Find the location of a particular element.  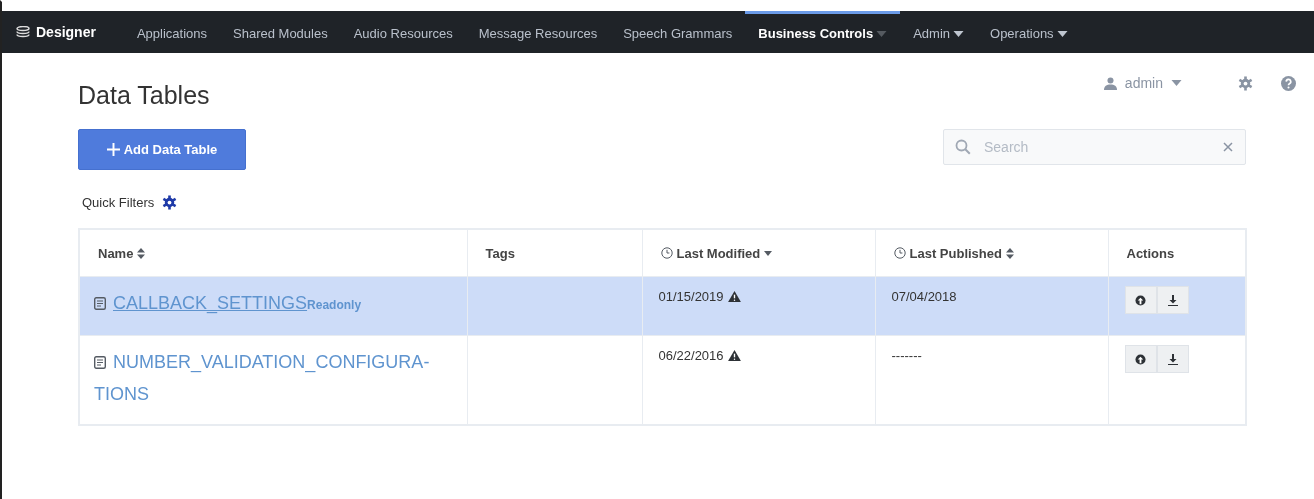

quick-filters-label: Quick Filters is located at coordinates (118, 202).